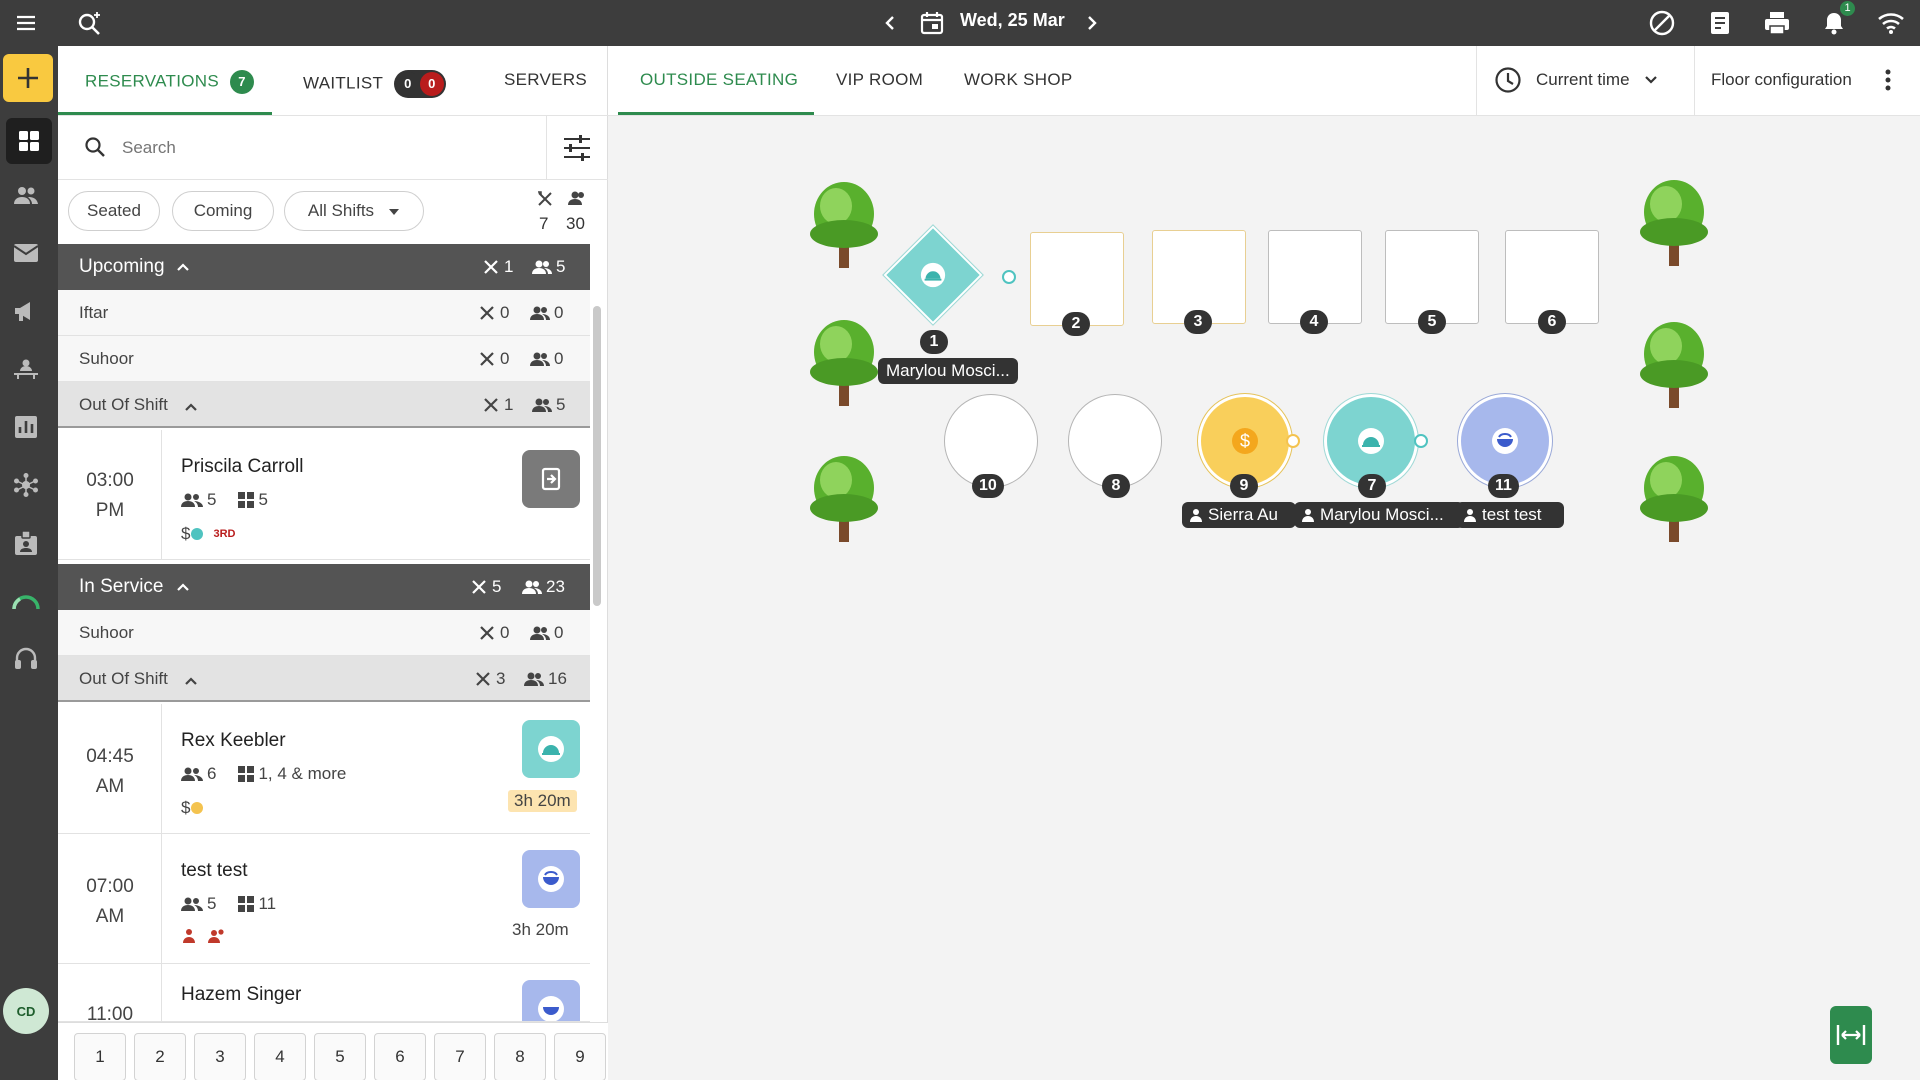  What do you see at coordinates (26, 195) in the screenshot?
I see `nav-guests-icon` at bounding box center [26, 195].